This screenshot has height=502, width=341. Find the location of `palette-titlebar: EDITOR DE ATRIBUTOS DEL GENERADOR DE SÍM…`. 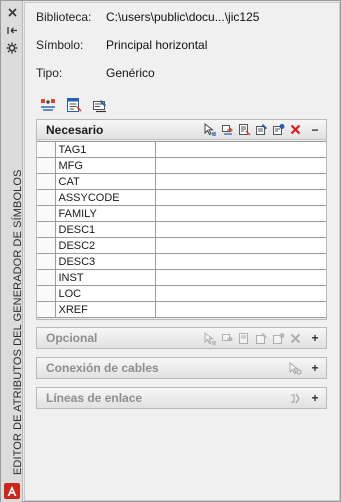

palette-titlebar: EDITOR DE ATRIBUTOS DEL GENERADOR DE SÍM… is located at coordinates (12, 251).